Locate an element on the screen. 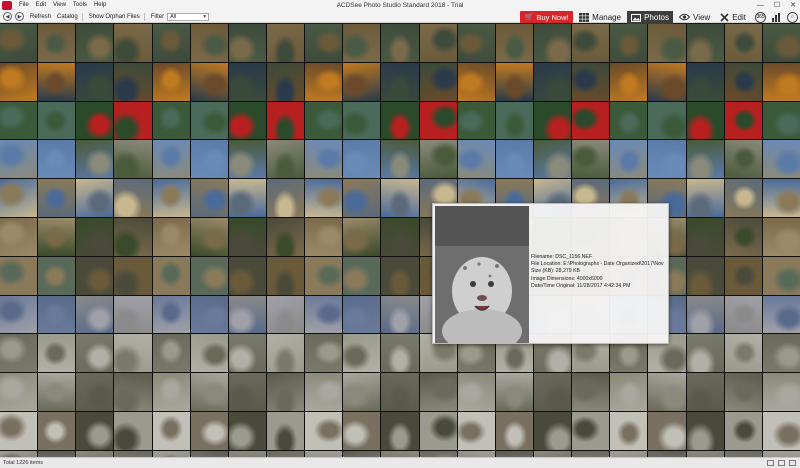 Image resolution: width=800 pixels, height=468 pixels. thumbnail-view-icon is located at coordinates (770, 463).